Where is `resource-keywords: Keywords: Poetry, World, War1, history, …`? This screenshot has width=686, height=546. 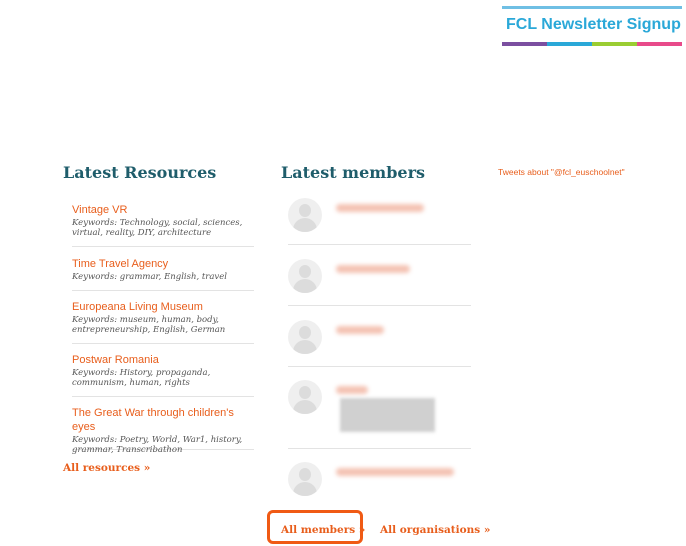
resource-keywords: Keywords: Poetry, World, War1, history, … is located at coordinates (157, 445).